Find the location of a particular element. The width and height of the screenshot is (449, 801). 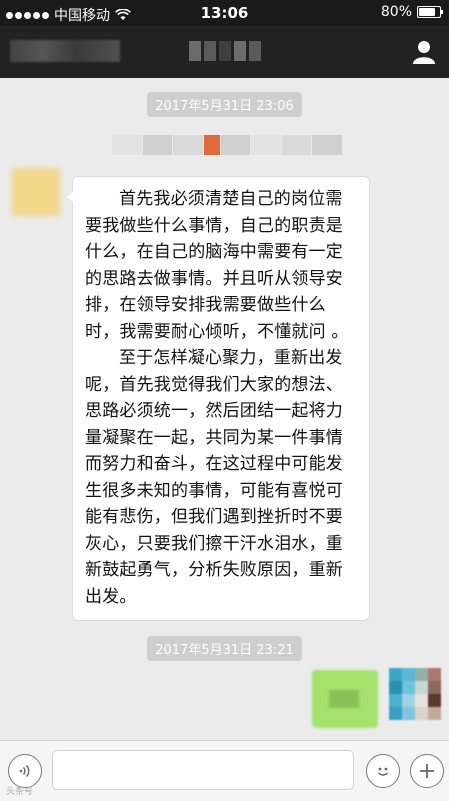

voice-icon is located at coordinates (25, 771).